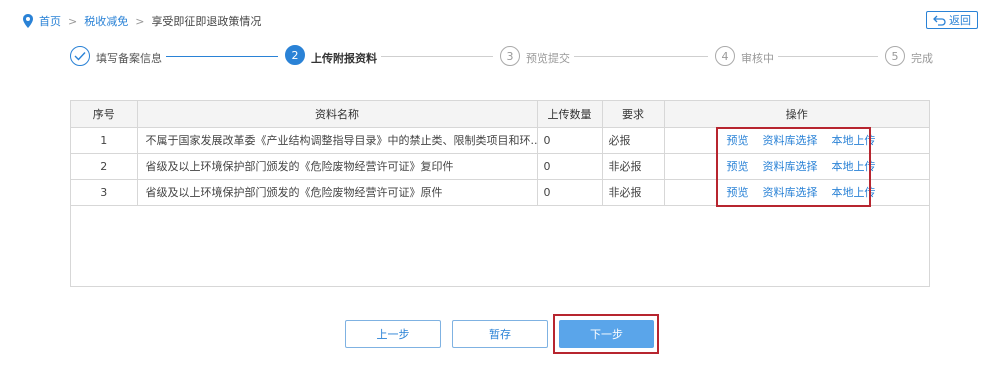  What do you see at coordinates (757, 58) in the screenshot?
I see `step-4-label: 审核中` at bounding box center [757, 58].